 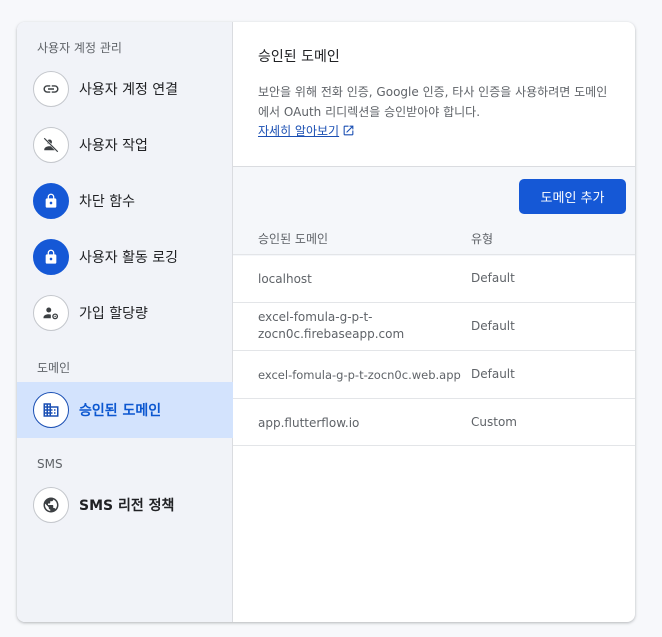 What do you see at coordinates (129, 90) in the screenshot?
I see `sidebar-item-label: 사용자 계정 연결` at bounding box center [129, 90].